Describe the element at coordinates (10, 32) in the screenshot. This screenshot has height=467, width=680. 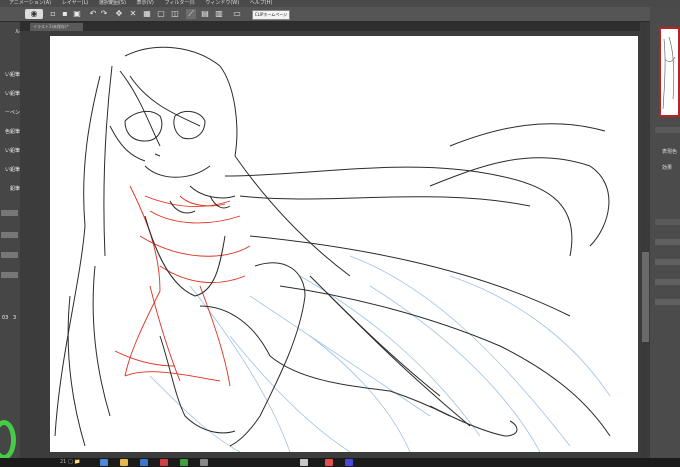
I see `subtool-item: ル` at that location.